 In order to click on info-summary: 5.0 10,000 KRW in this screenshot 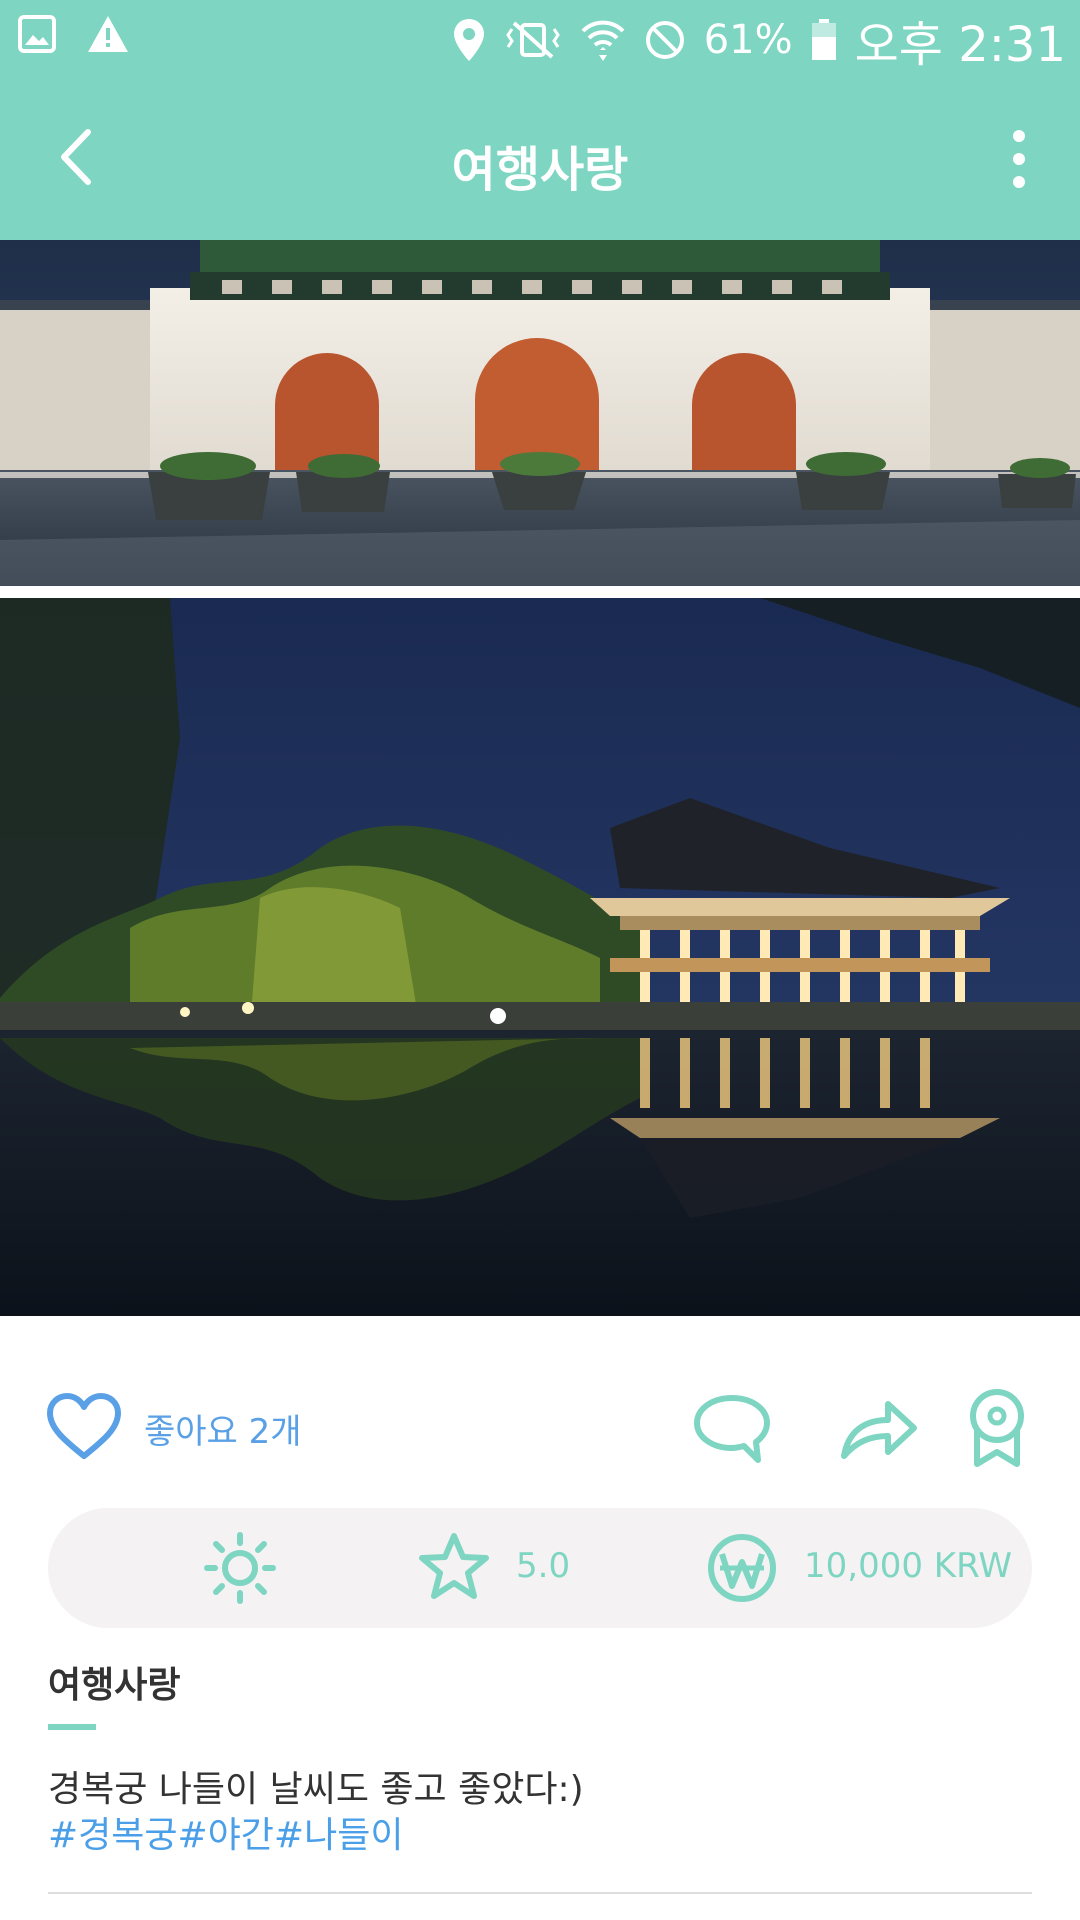, I will do `click(540, 1568)`.